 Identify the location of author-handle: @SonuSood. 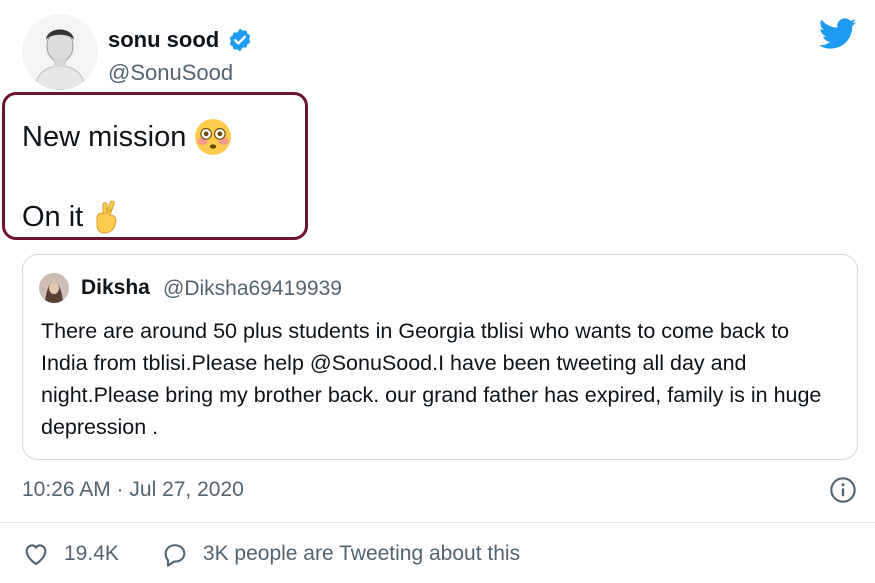
(170, 73).